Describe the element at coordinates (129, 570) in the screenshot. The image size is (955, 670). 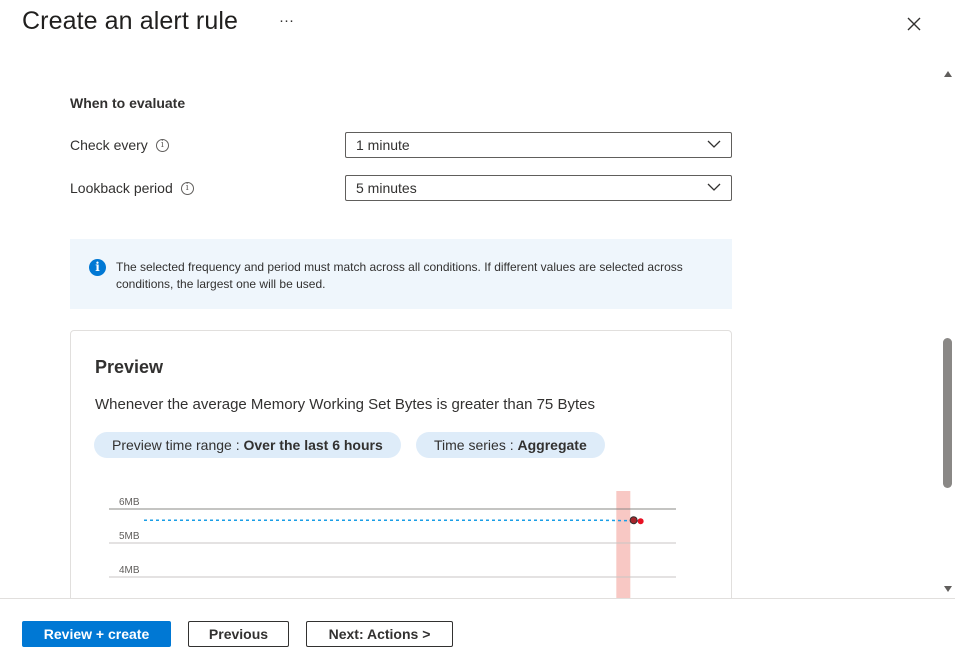
I see `y-tick-label: 4MB` at that location.